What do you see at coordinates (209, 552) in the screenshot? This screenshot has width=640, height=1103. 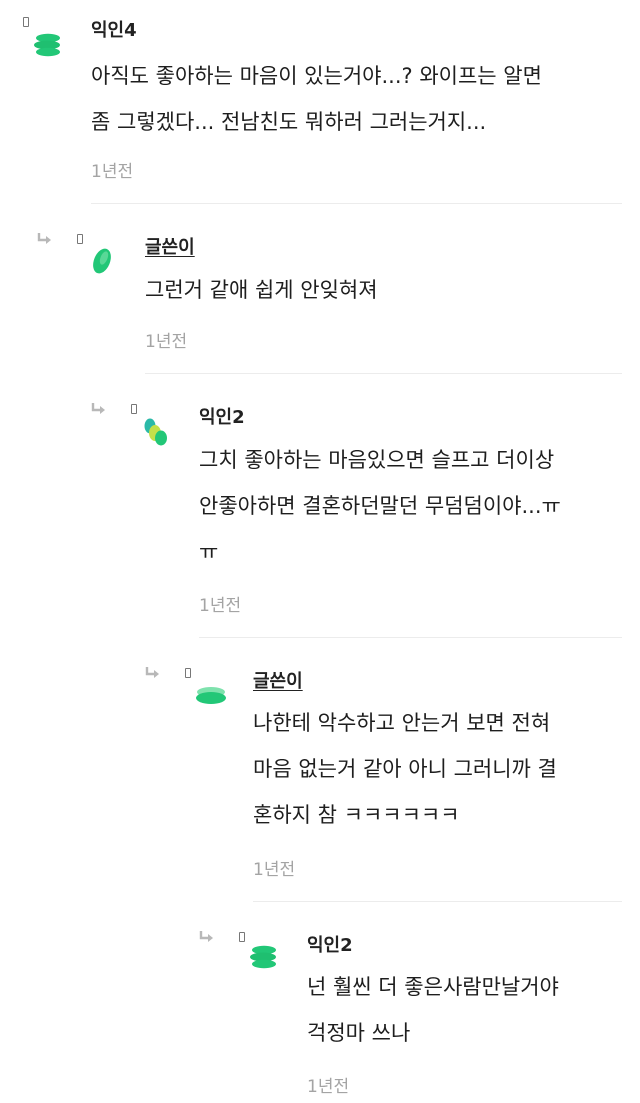 I see `comment-text-line: ㅠ` at bounding box center [209, 552].